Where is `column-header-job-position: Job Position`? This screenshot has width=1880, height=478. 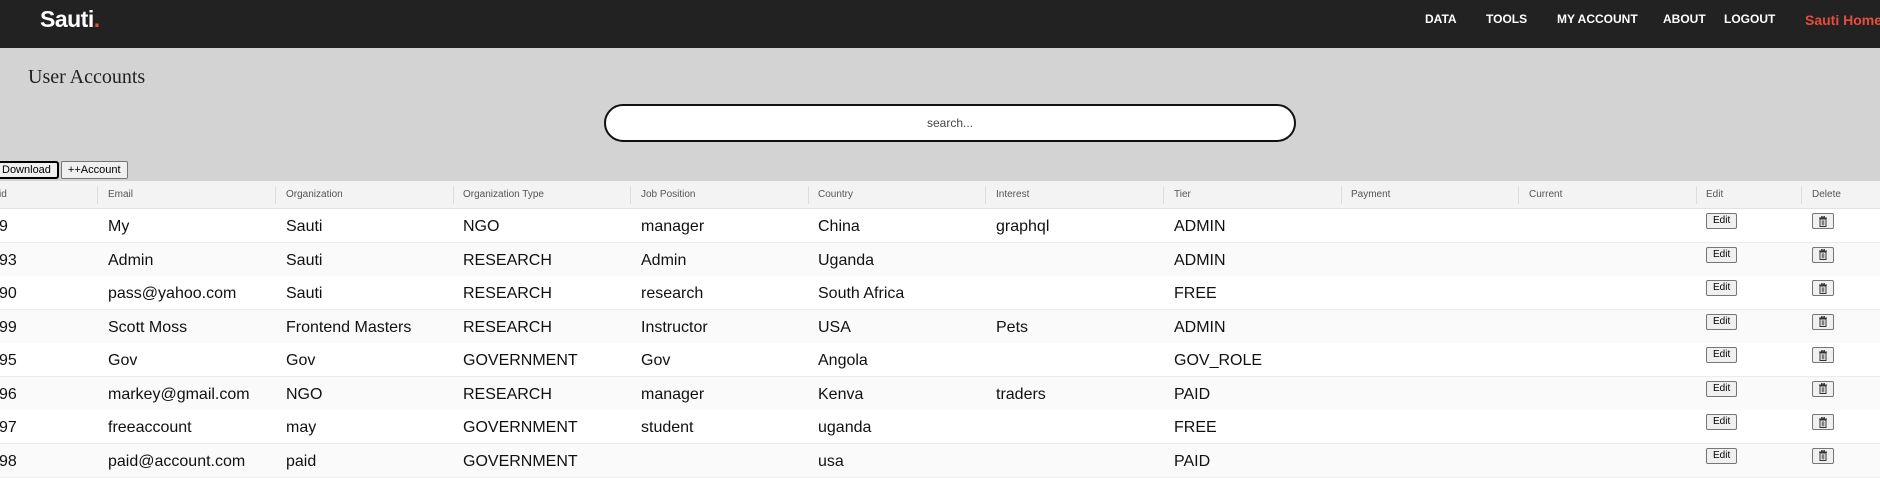
column-header-job-position: Job Position is located at coordinates (668, 194).